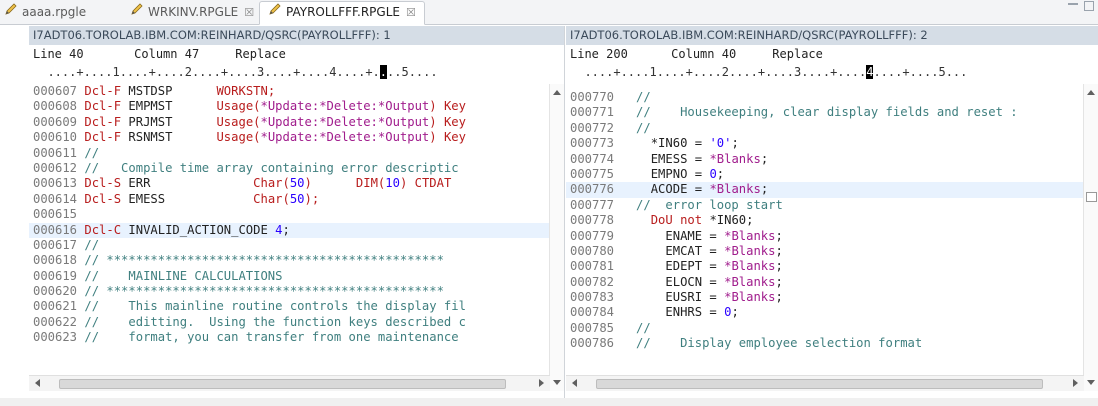 The width and height of the screenshot is (1098, 406). Describe the element at coordinates (289, 245) in the screenshot. I see `code-line: 000617 //` at that location.